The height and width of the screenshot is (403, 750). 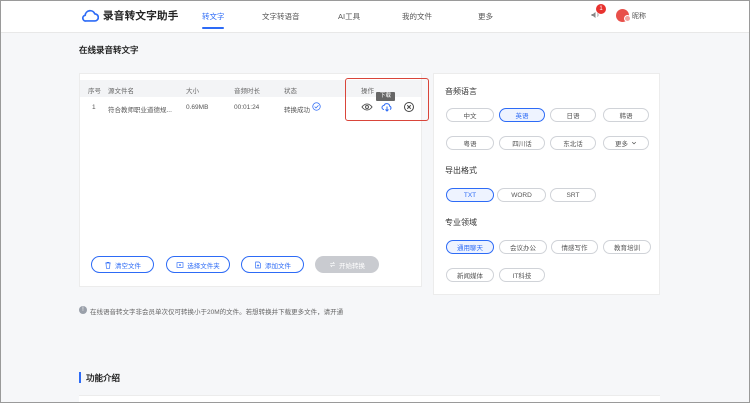 What do you see at coordinates (523, 247) in the screenshot?
I see `domain-option-meeting-office: 会议办公` at bounding box center [523, 247].